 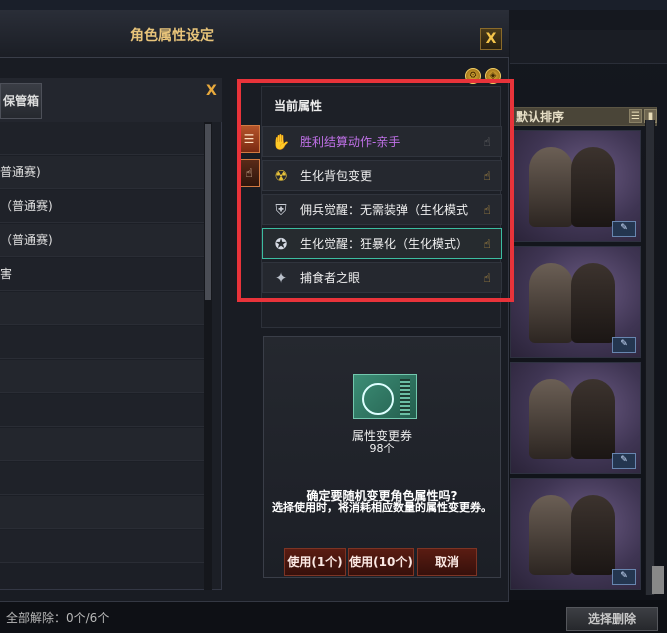 What do you see at coordinates (540, 117) in the screenshot?
I see `sort-label: 默认排序` at bounding box center [540, 117].